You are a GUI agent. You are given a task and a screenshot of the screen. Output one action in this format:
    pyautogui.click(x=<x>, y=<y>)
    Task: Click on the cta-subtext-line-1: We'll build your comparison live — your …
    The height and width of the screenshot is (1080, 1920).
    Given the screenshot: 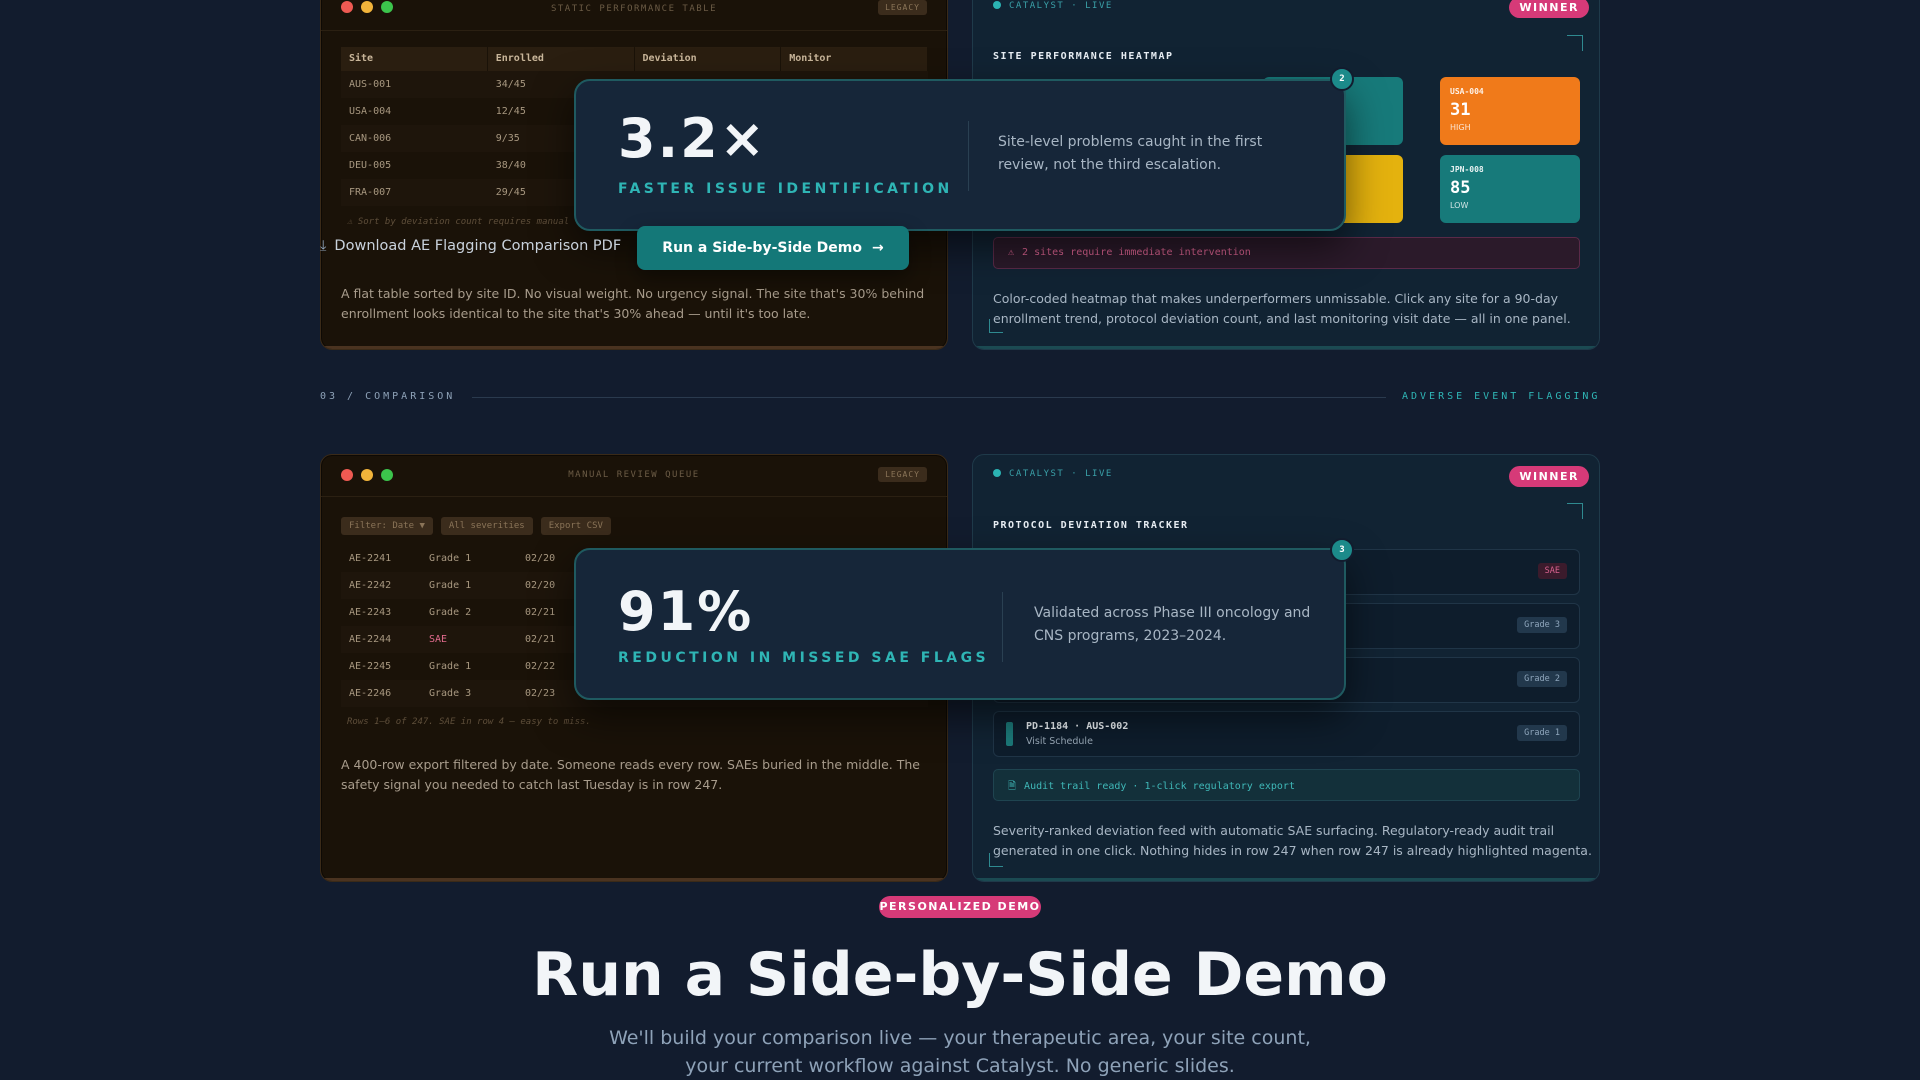 What is the action you would take?
    pyautogui.click(x=960, y=1038)
    